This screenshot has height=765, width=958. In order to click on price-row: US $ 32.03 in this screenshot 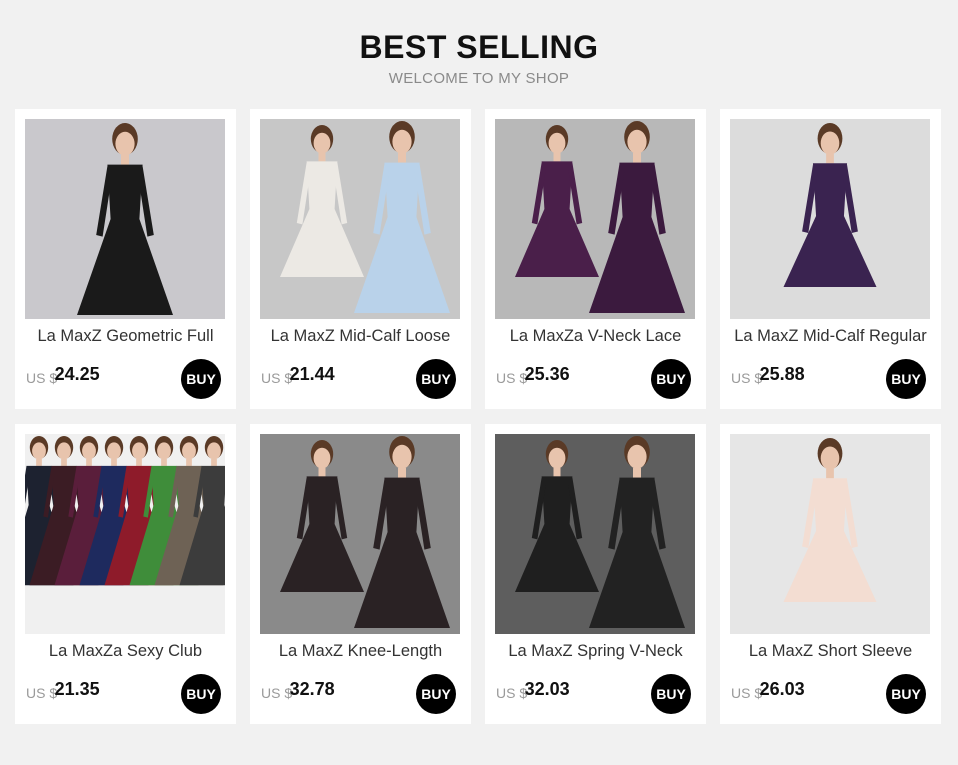, I will do `click(533, 691)`.